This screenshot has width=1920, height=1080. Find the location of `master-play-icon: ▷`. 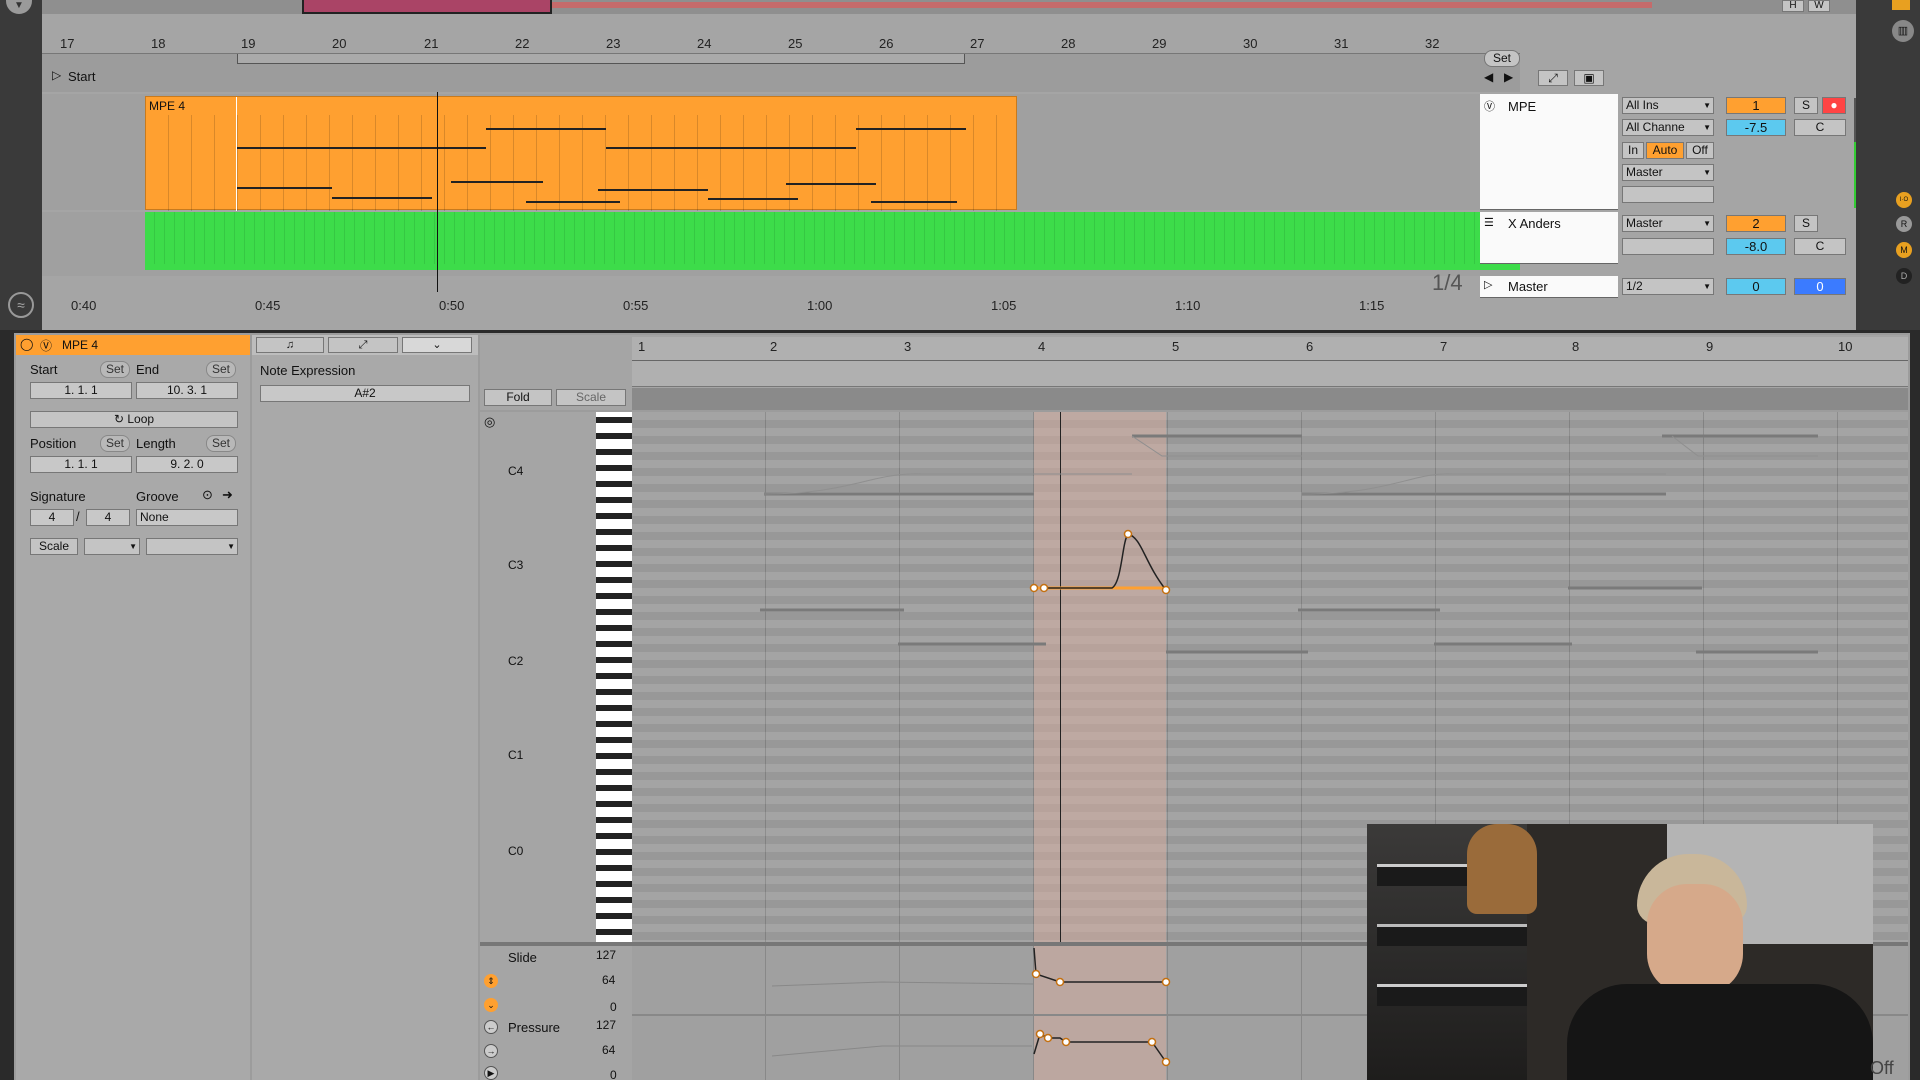

master-play-icon: ▷ is located at coordinates (1488, 284).